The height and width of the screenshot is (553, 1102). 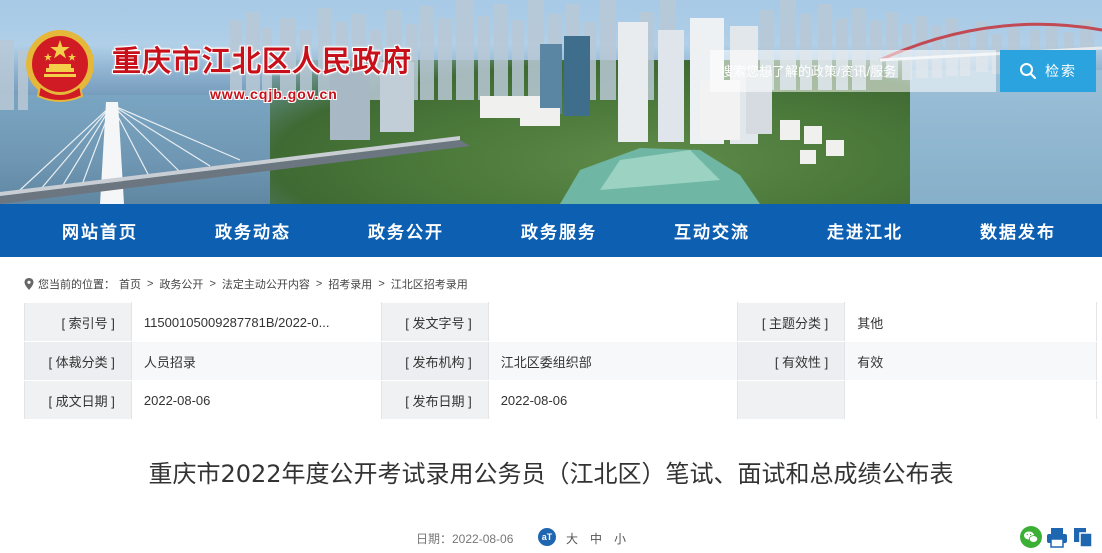 I want to click on nav-item-services: 政务服务, so click(x=559, y=230).